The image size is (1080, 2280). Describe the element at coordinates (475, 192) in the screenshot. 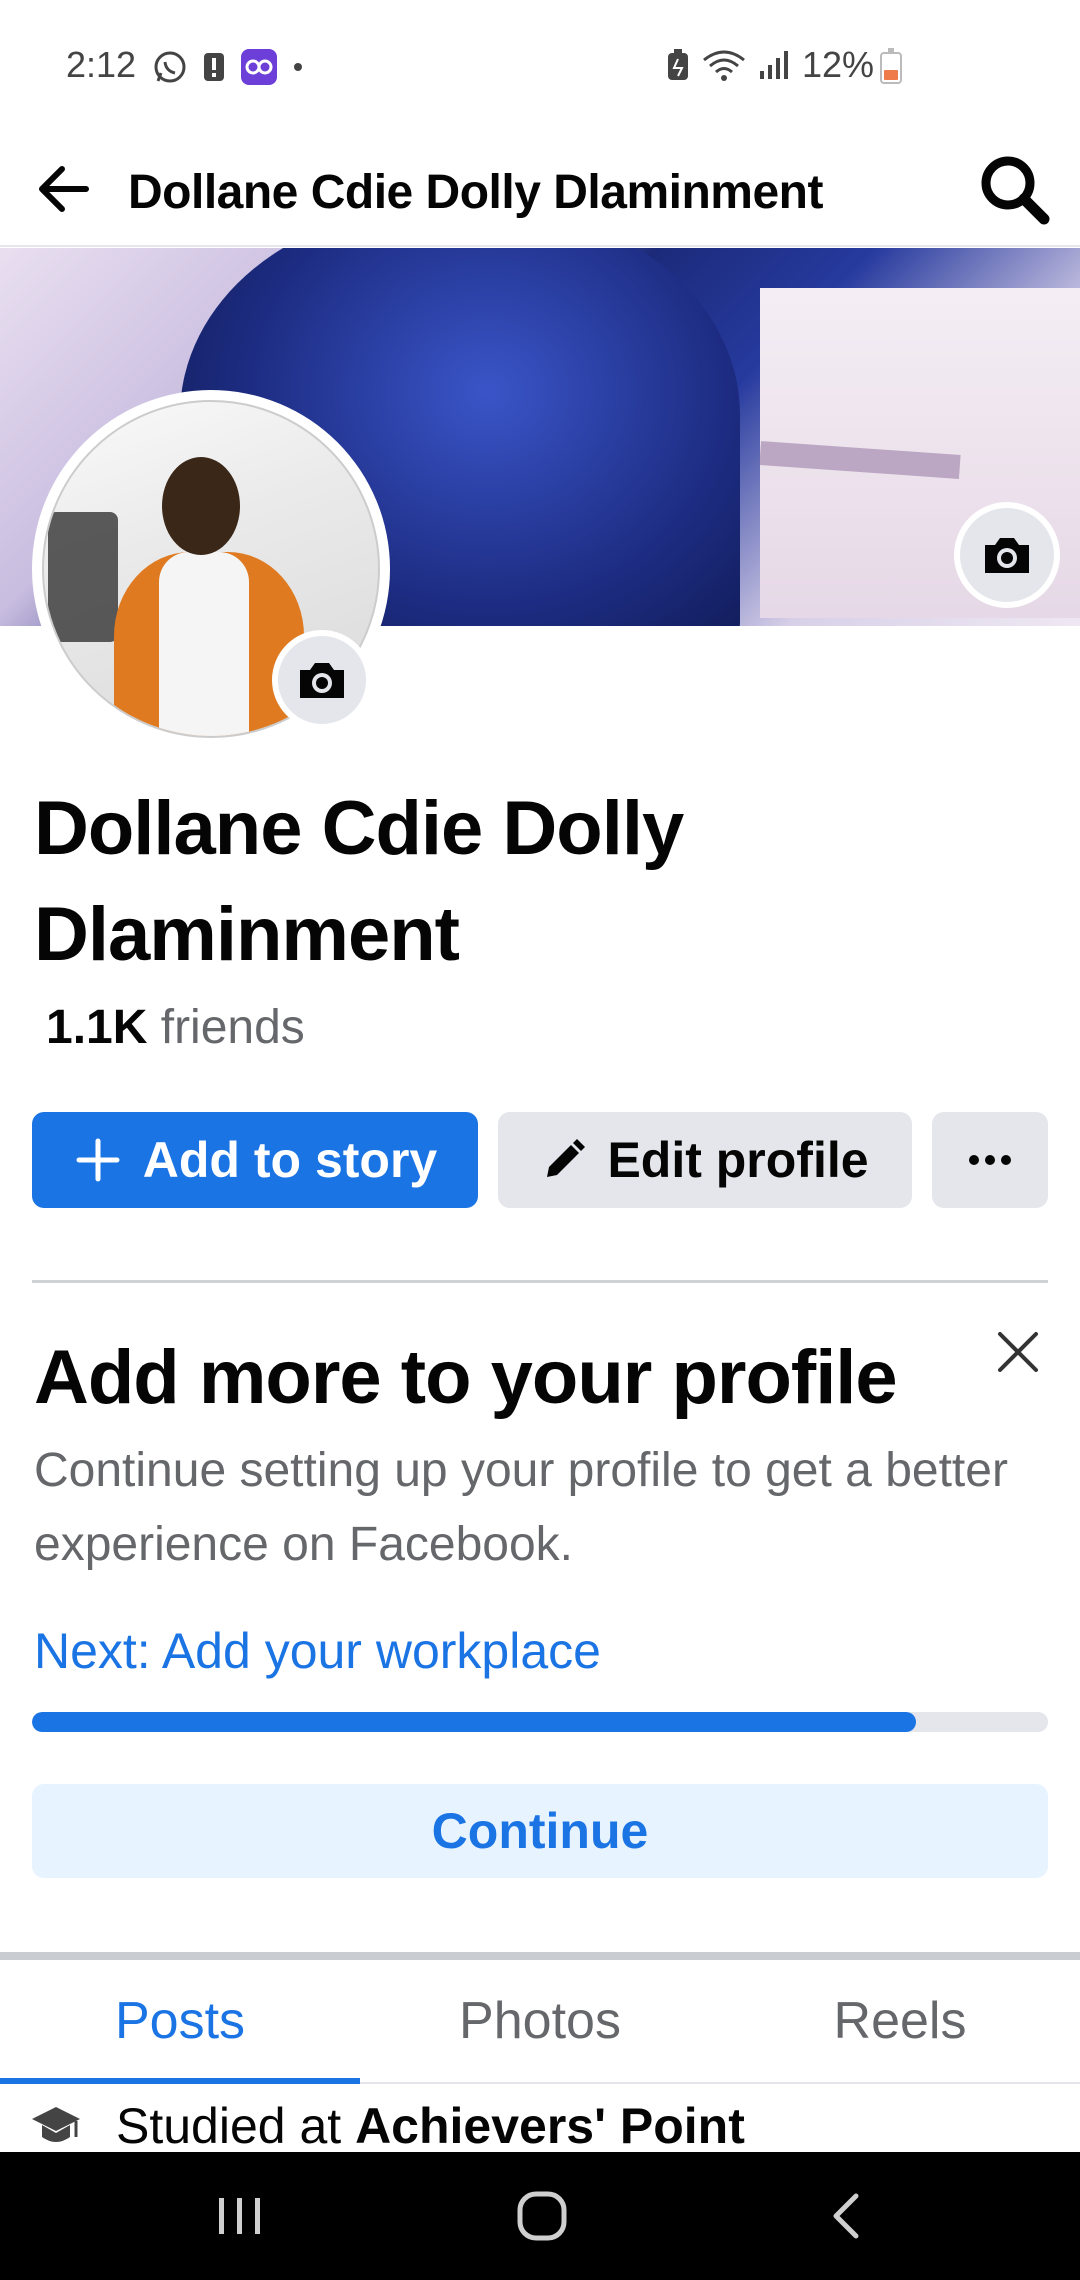

I see `page-title: Dollane Cdie Dolly Dlaminment` at that location.